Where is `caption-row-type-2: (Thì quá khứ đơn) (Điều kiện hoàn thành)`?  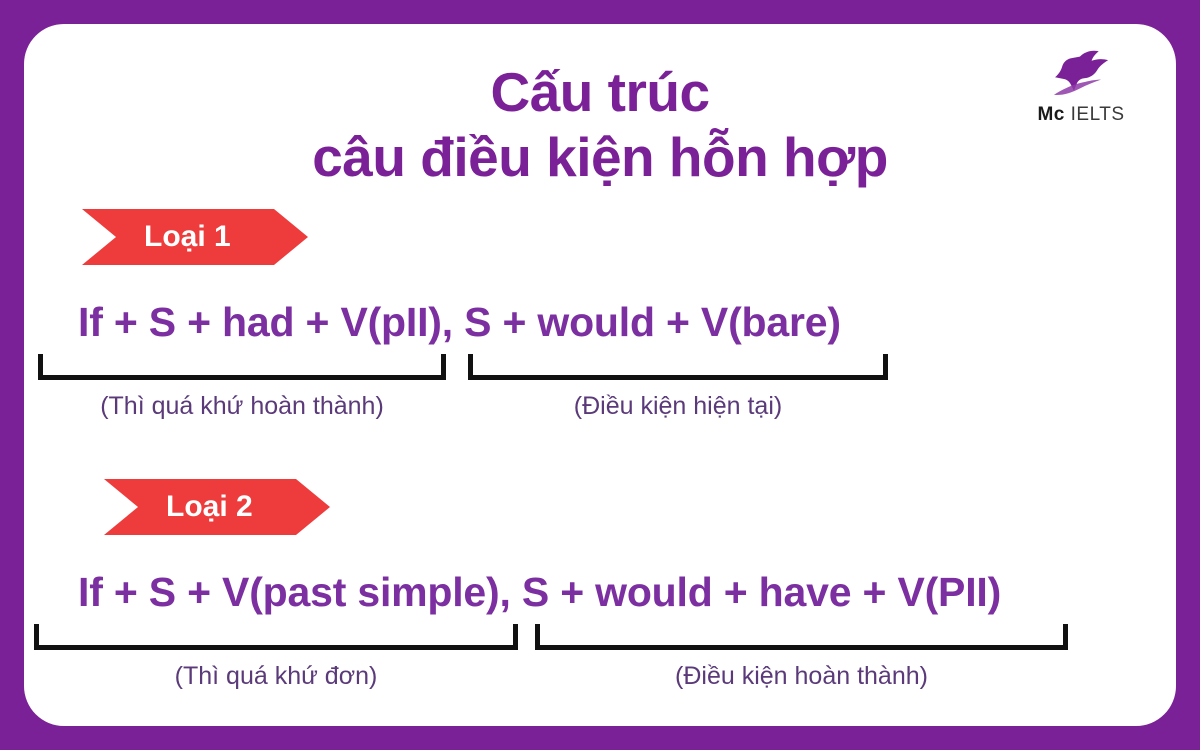
caption-row-type-2: (Thì quá khứ đơn) (Điều kiện hoàn thành) is located at coordinates (600, 682).